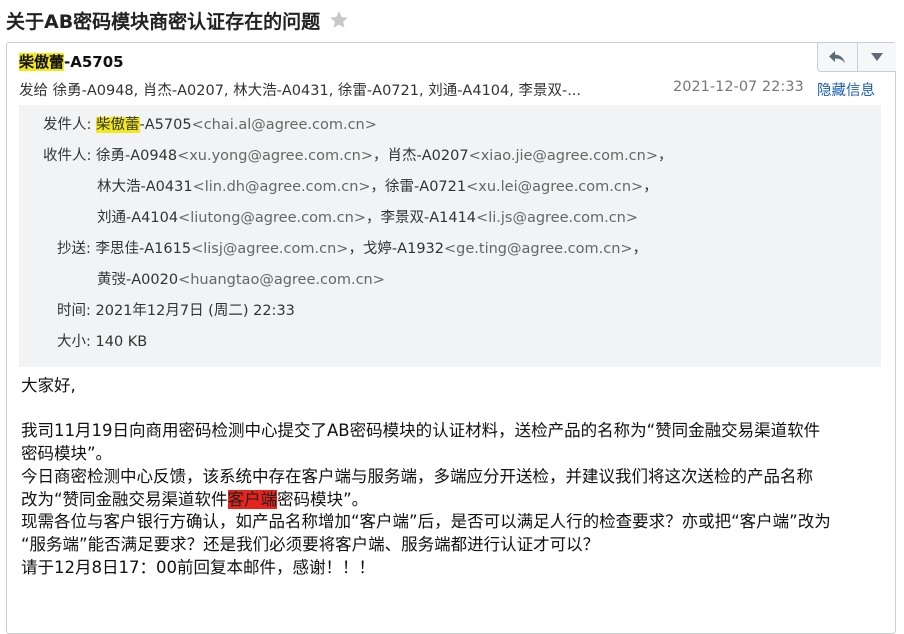 The image size is (904, 634). I want to click on more-actions-button, so click(876, 57).